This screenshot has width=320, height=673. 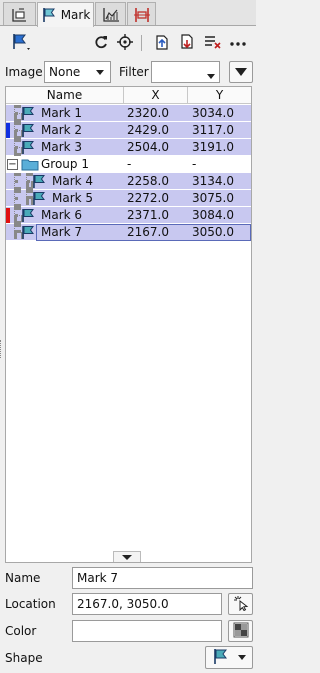 I want to click on row-y: 3075.0, so click(x=213, y=198).